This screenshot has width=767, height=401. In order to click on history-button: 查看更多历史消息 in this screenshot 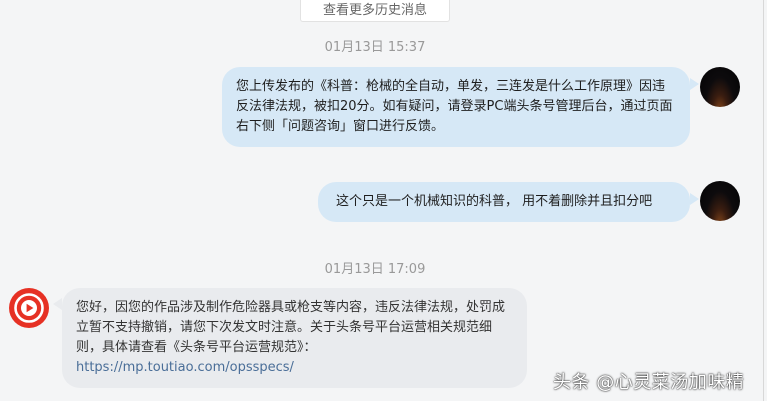, I will do `click(375, 11)`.